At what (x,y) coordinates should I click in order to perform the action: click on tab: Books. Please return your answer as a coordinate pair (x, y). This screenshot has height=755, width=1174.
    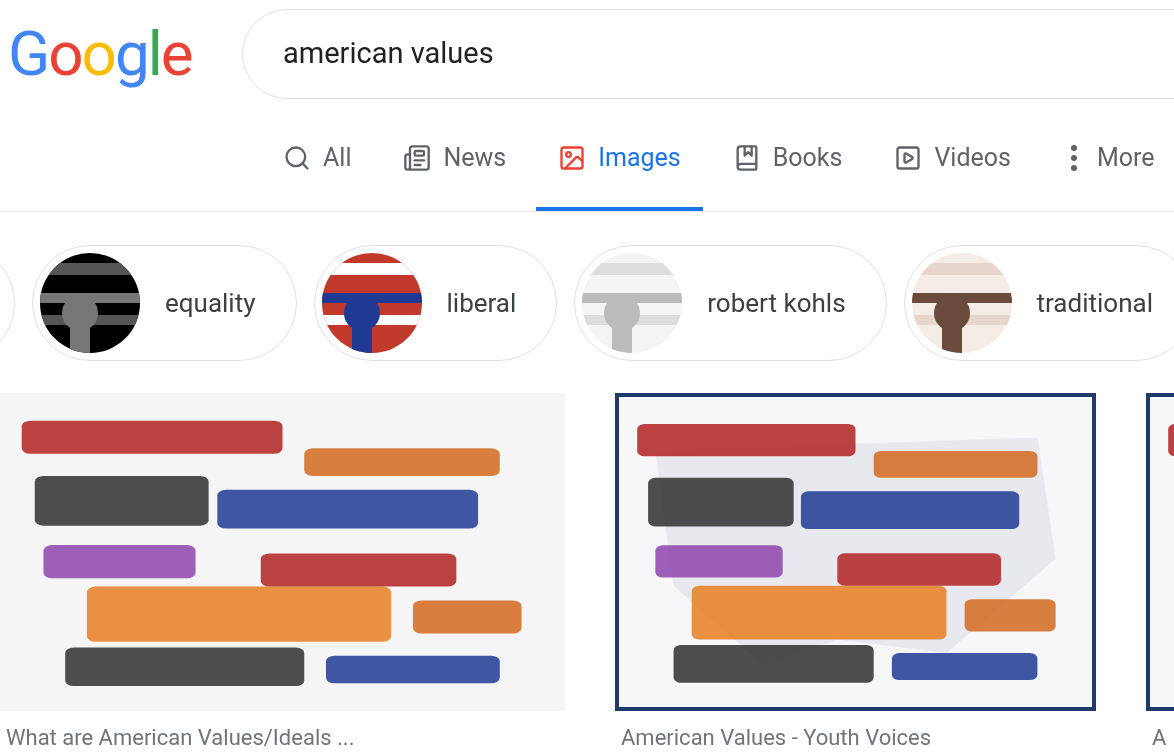
    Looking at the image, I should click on (787, 159).